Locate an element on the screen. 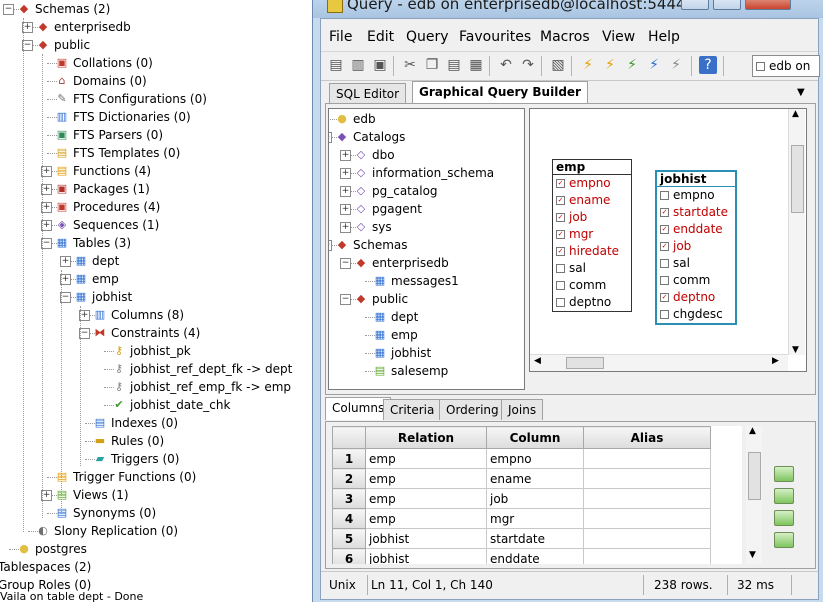  minimize-button is located at coordinates (695, 5).